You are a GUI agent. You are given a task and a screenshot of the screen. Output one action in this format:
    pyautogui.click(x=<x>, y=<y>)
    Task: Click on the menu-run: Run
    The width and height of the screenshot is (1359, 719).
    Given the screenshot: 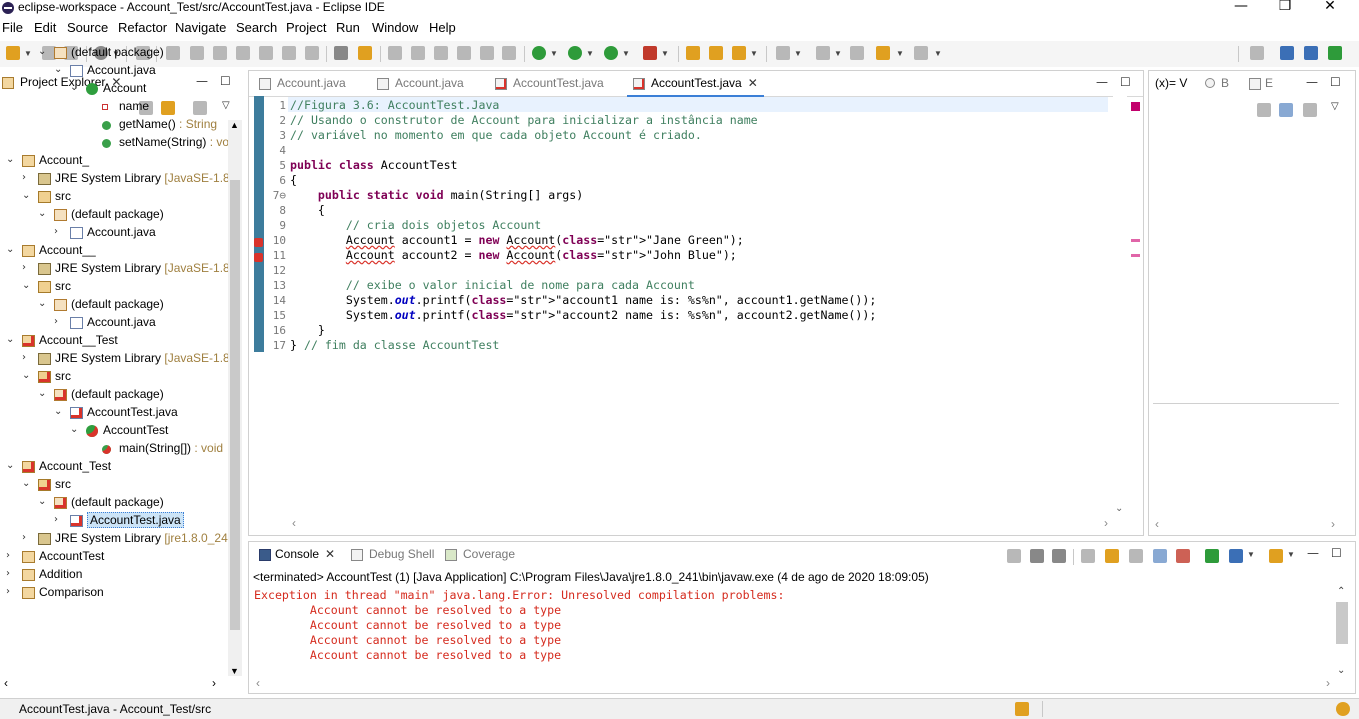 What is the action you would take?
    pyautogui.click(x=348, y=27)
    